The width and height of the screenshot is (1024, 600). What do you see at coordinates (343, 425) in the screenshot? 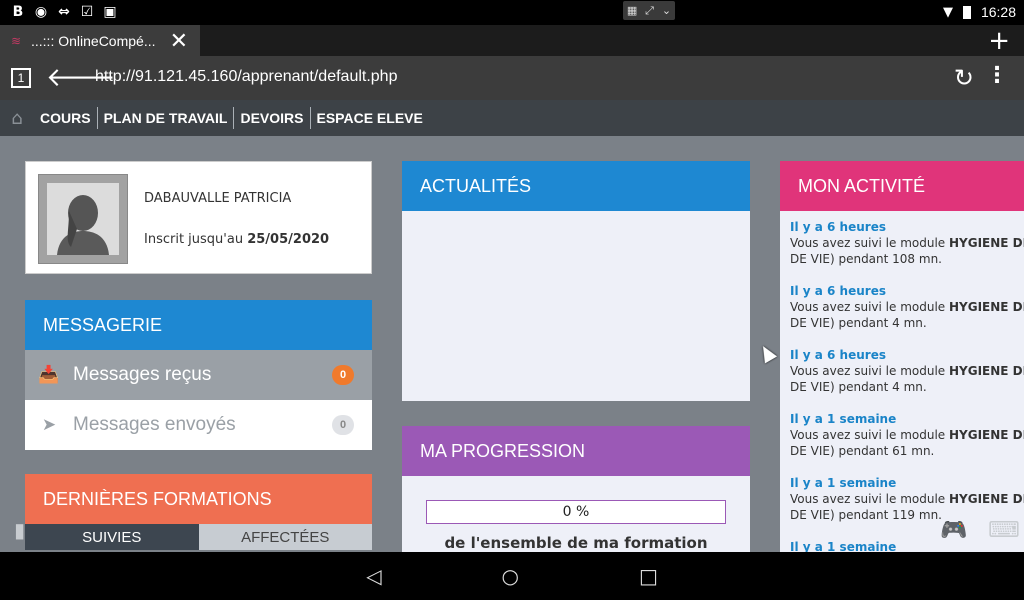
I see `messages-sent-badge: 0` at bounding box center [343, 425].